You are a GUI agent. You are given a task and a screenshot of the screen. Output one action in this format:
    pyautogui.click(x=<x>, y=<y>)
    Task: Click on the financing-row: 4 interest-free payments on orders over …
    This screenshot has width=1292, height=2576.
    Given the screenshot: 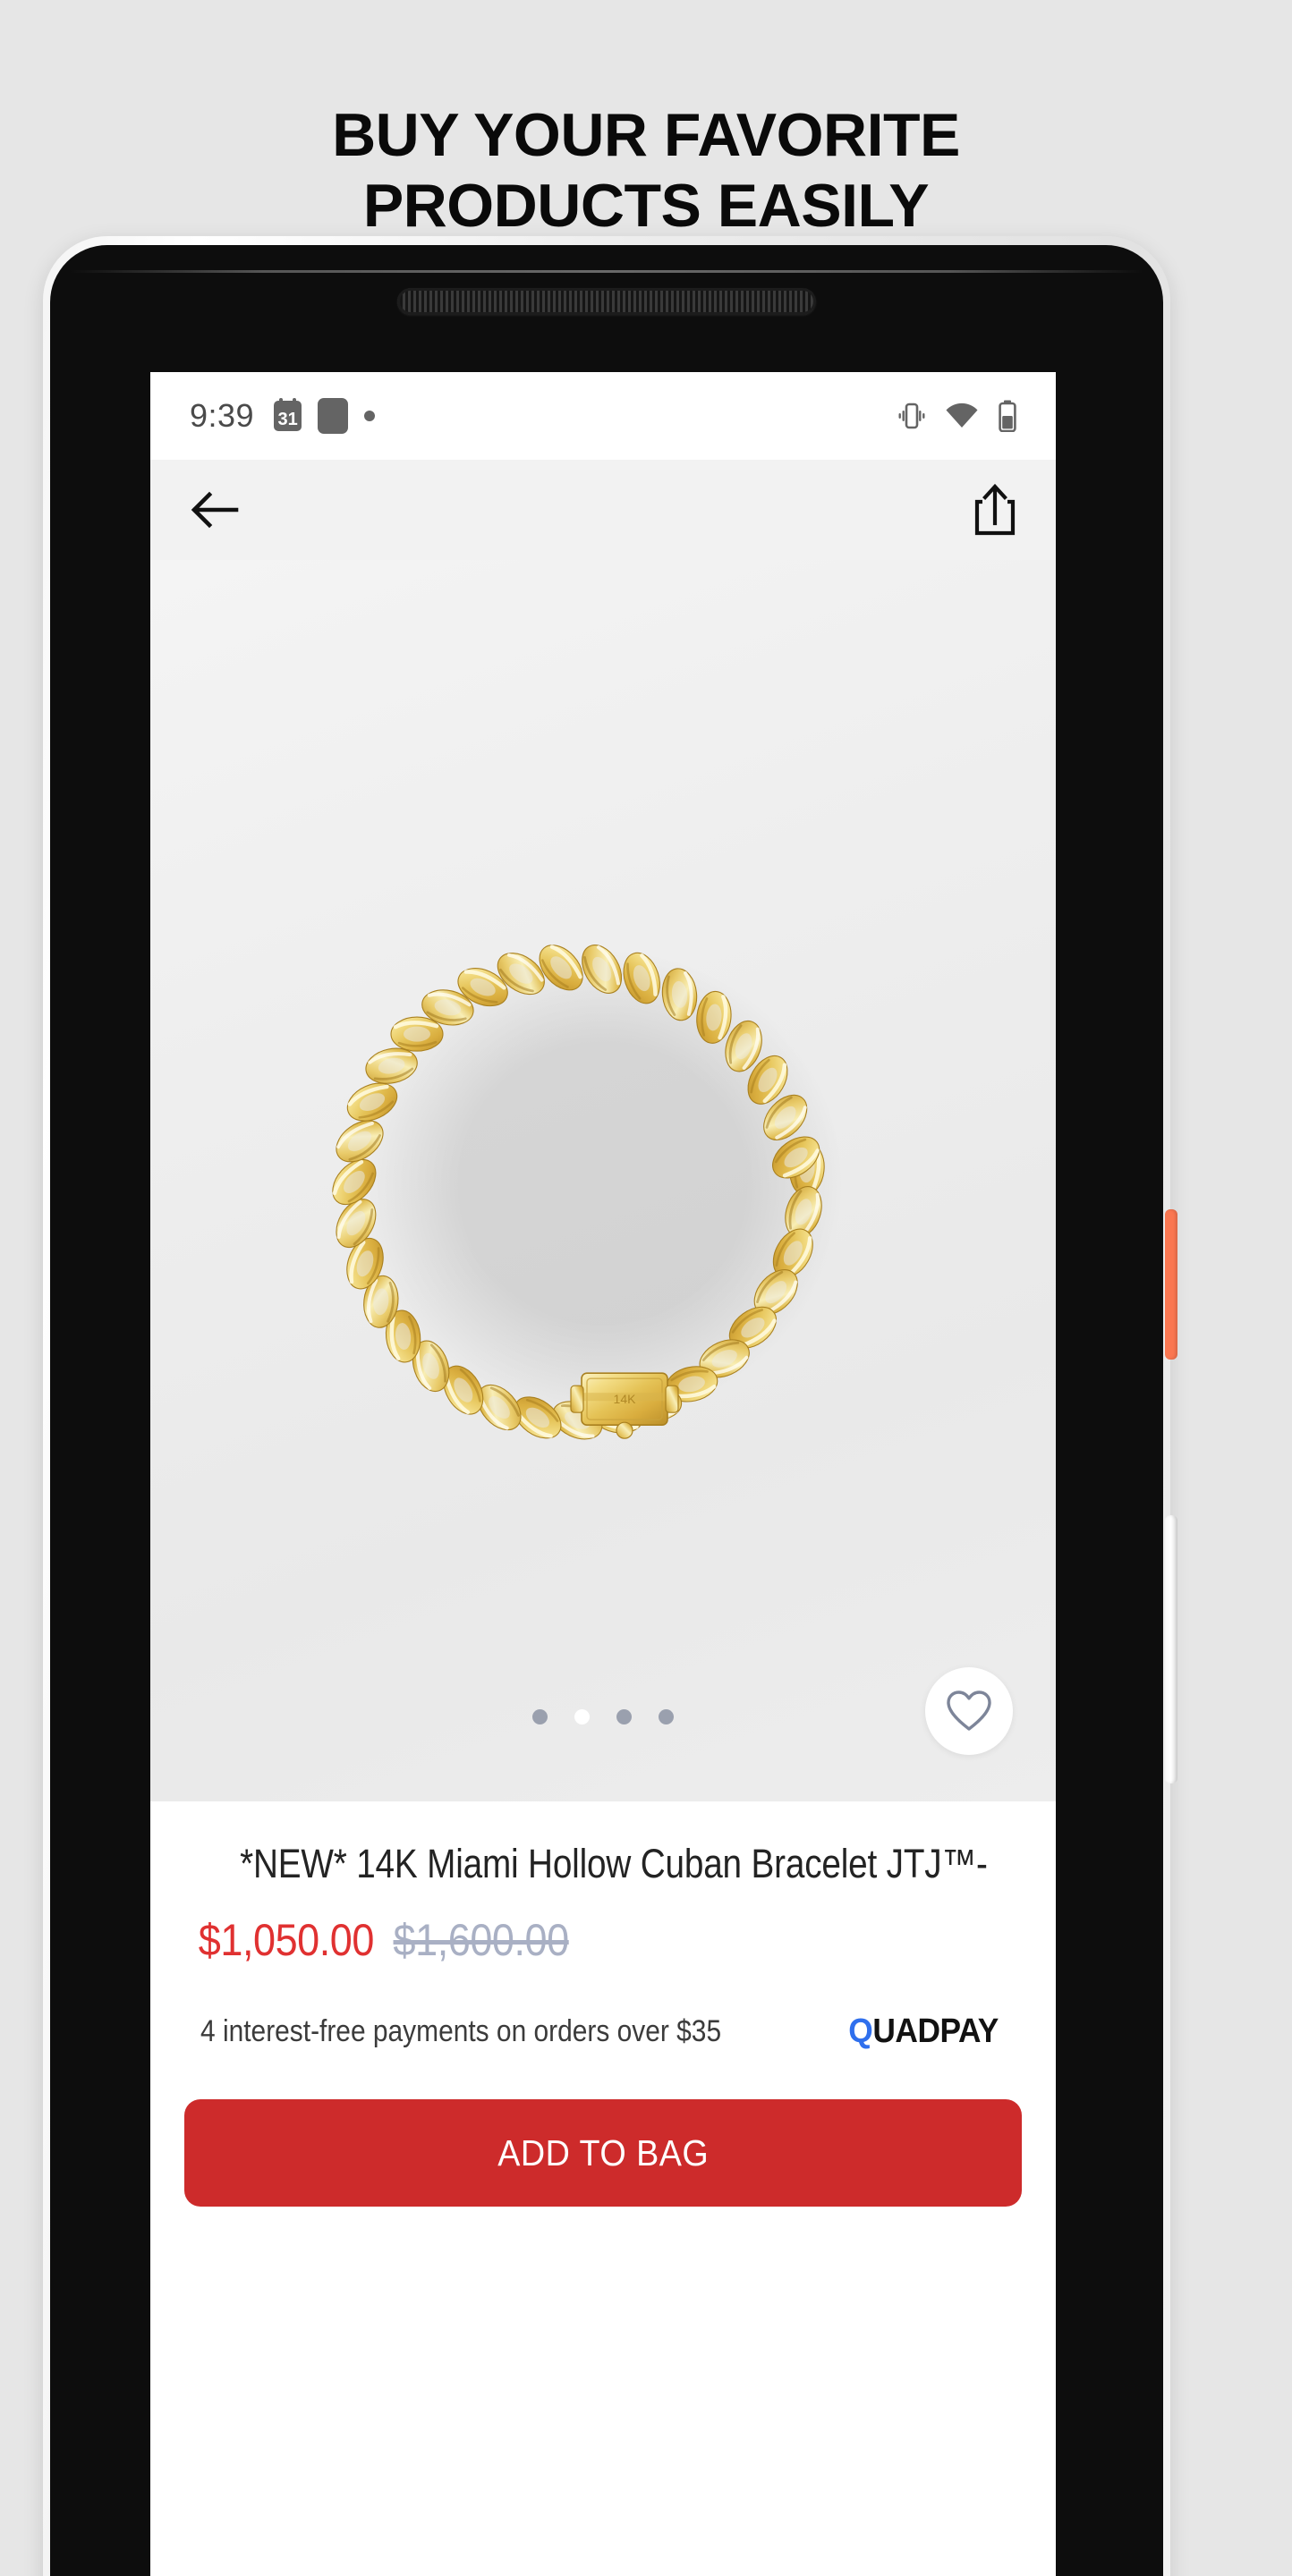 What is the action you would take?
    pyautogui.click(x=603, y=2031)
    